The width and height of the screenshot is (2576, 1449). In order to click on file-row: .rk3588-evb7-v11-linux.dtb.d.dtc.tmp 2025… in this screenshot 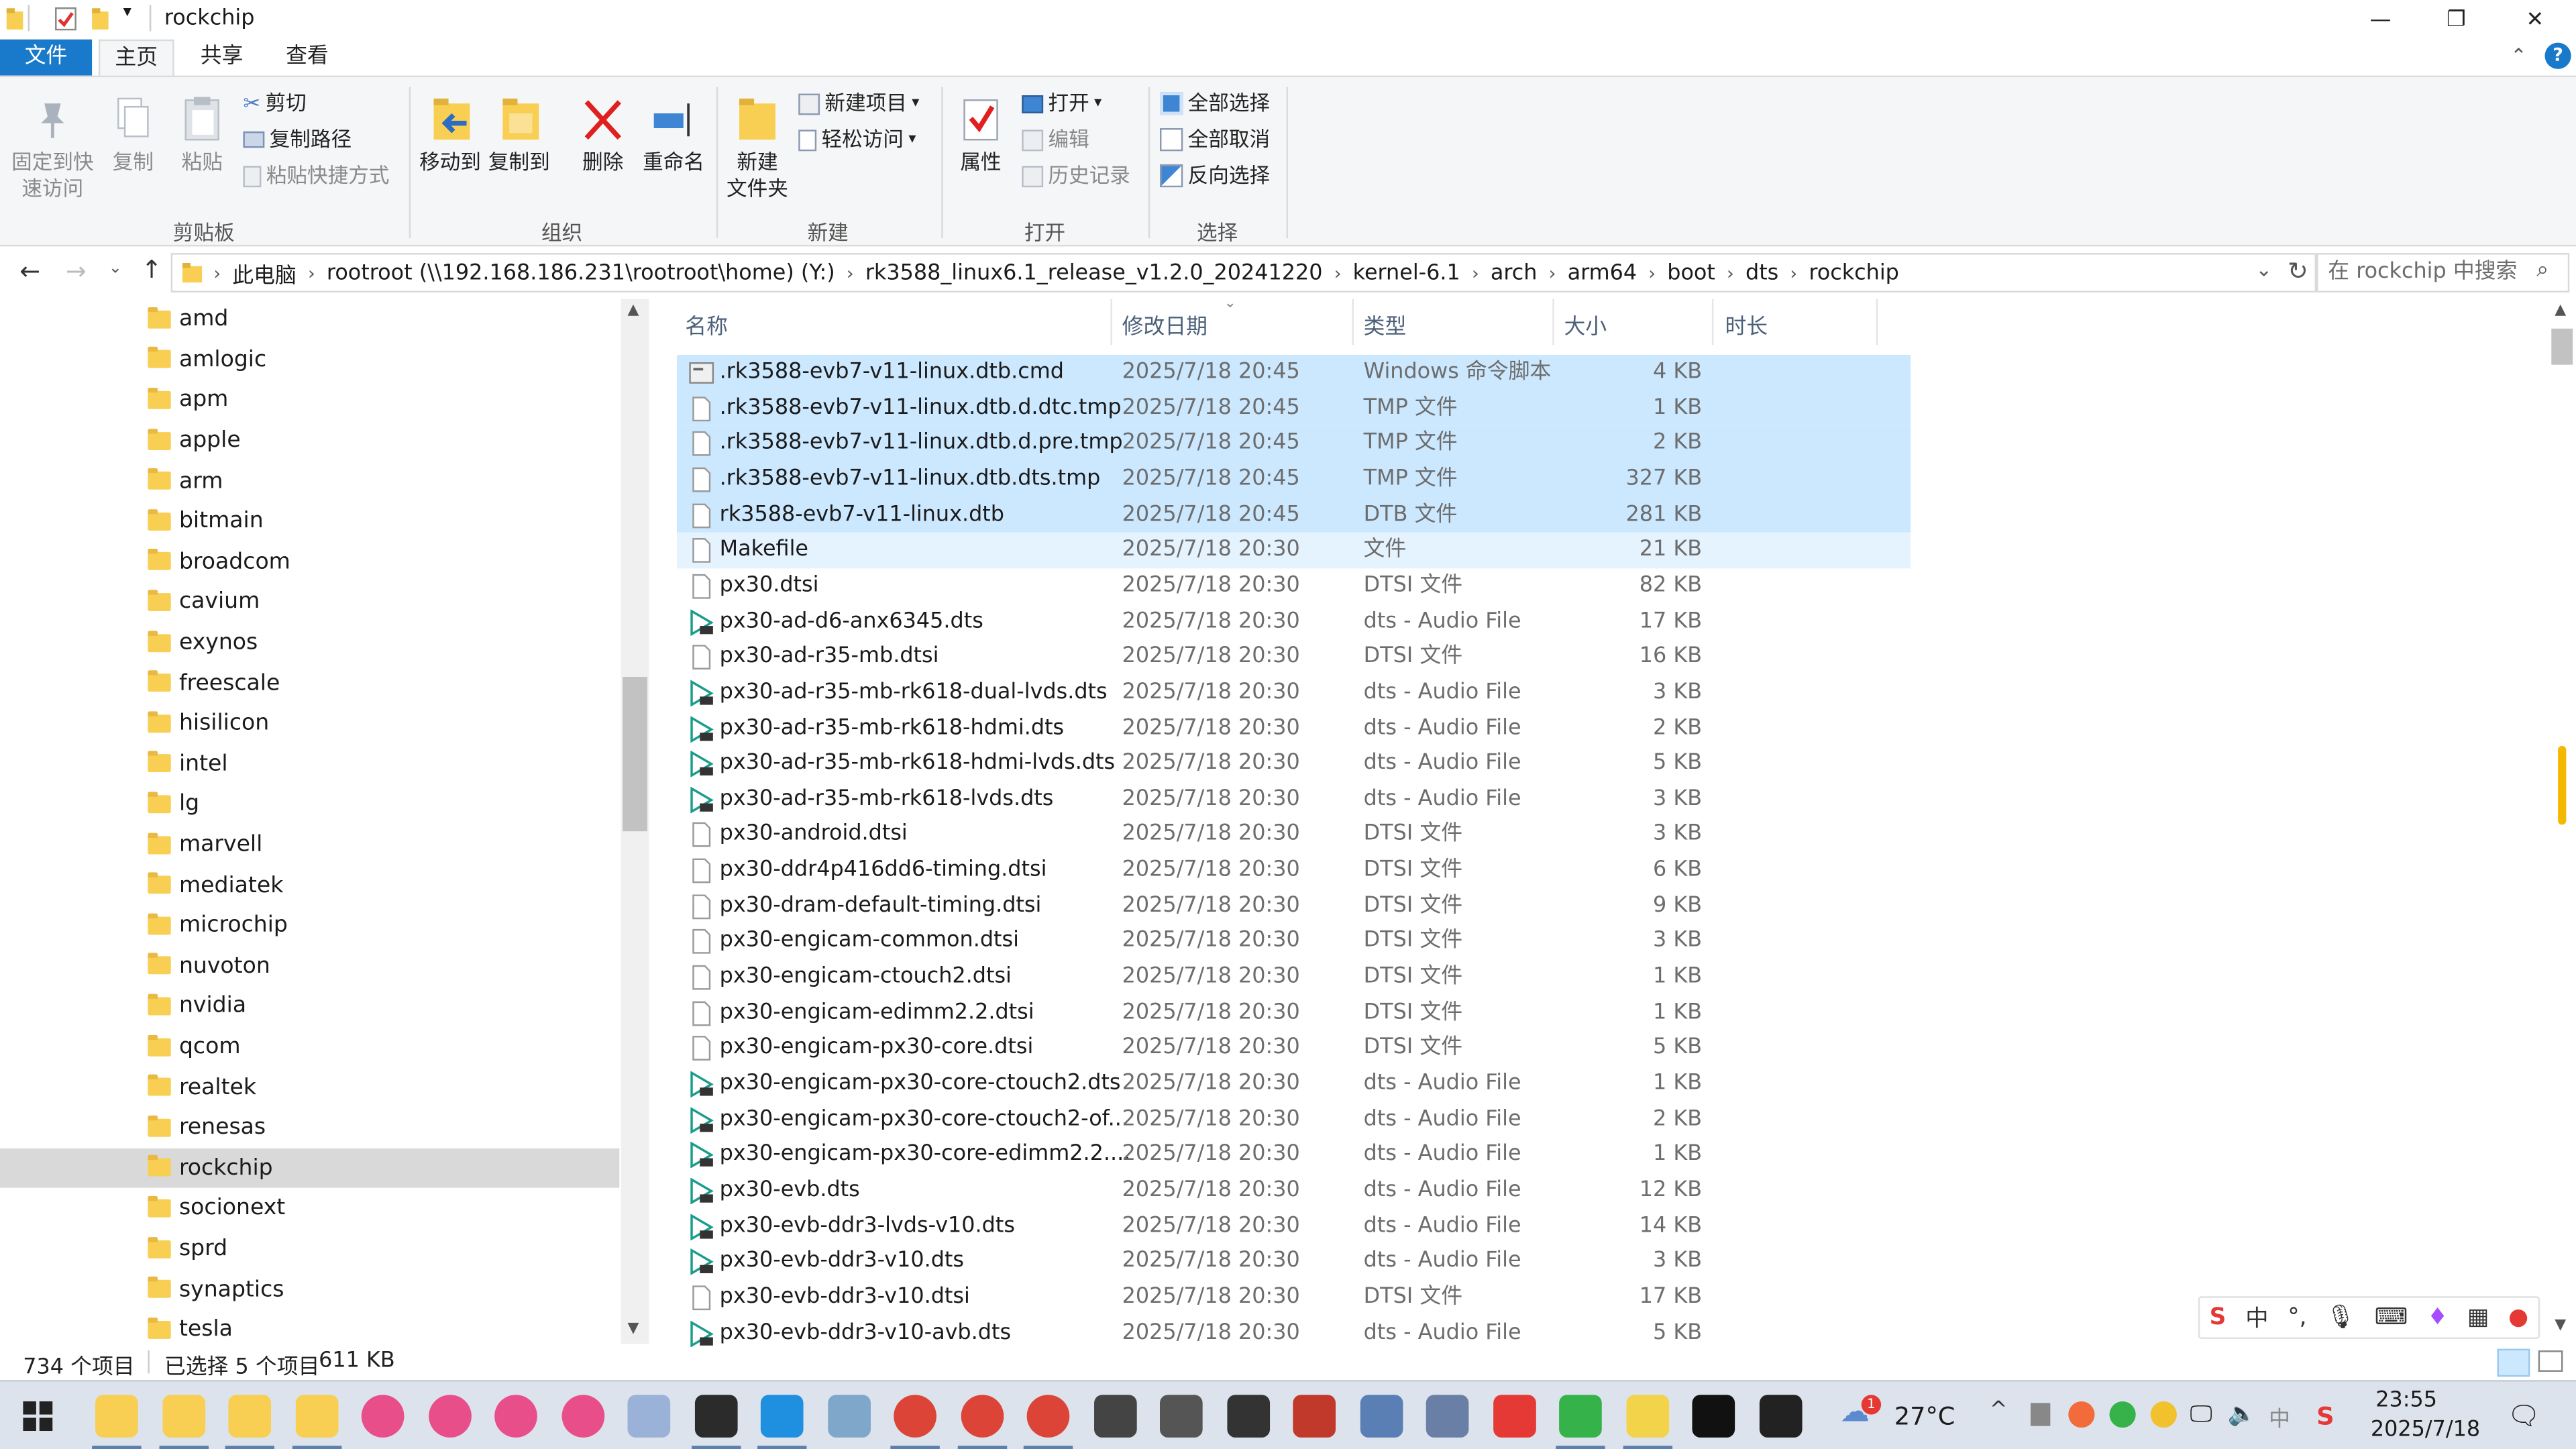, I will do `click(1293, 408)`.